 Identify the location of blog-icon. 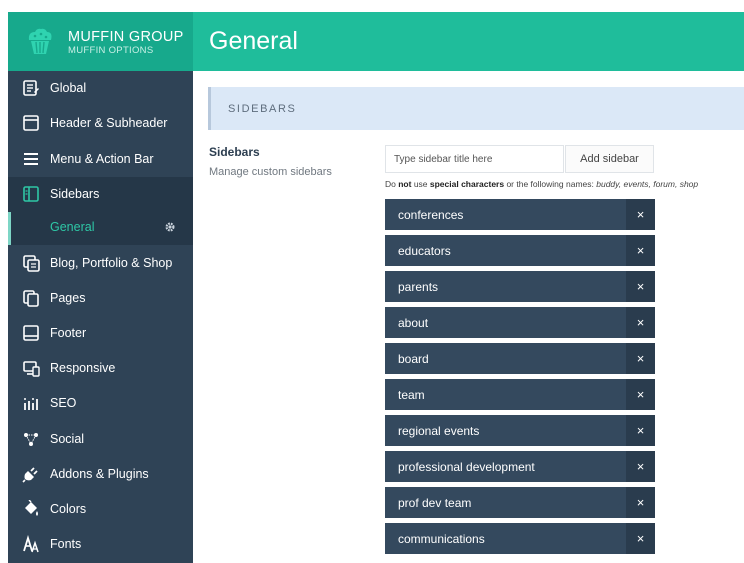
(31, 263).